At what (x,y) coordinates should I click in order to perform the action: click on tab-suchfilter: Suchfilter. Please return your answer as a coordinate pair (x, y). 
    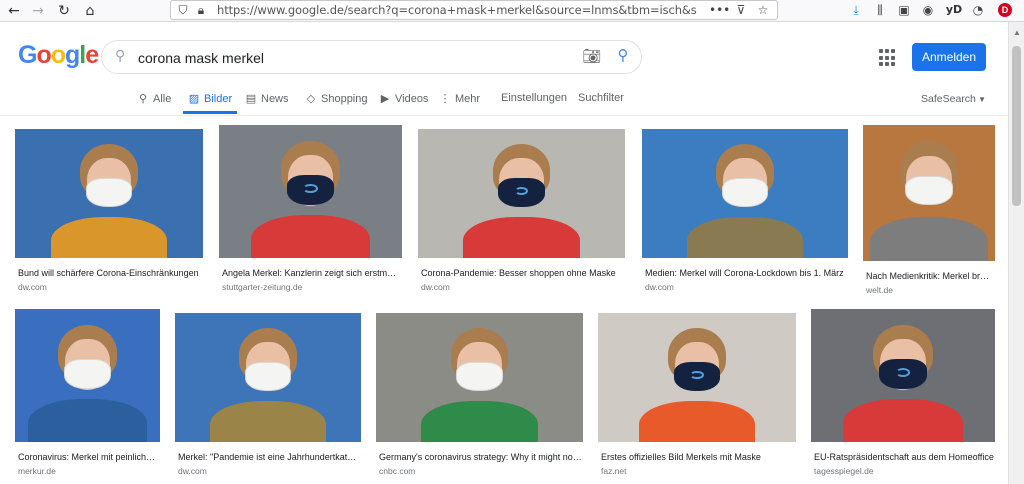
    Looking at the image, I should click on (601, 103).